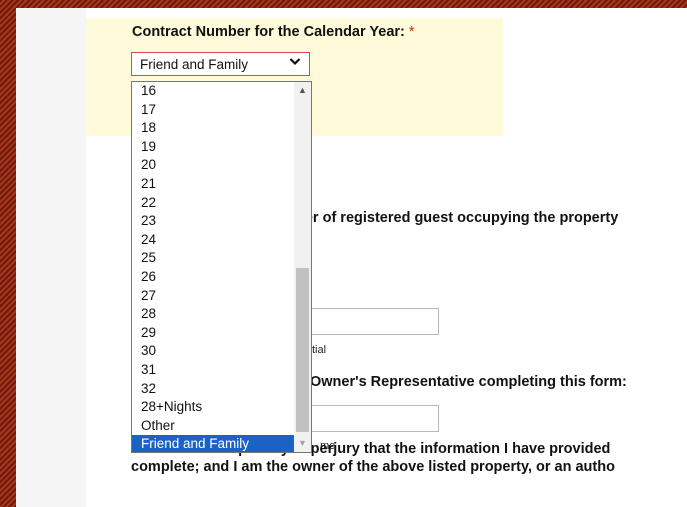 This screenshot has width=687, height=507. Describe the element at coordinates (319, 350) in the screenshot. I see `initial-caption: tial` at that location.